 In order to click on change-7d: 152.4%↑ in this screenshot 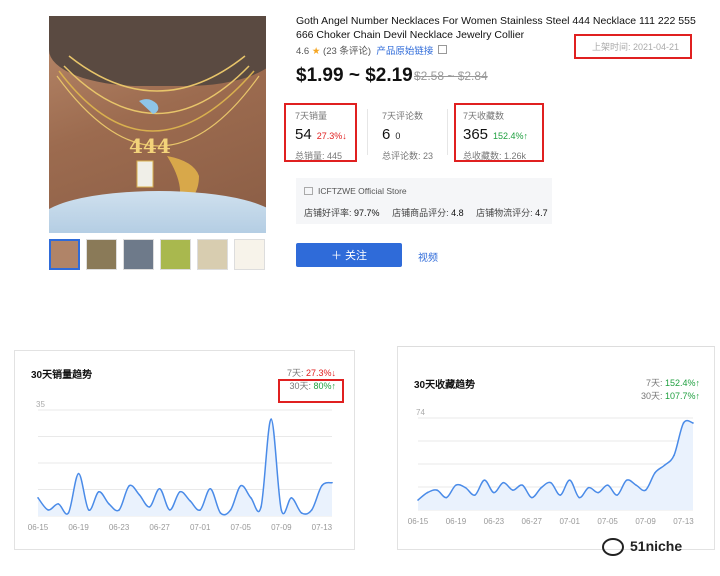, I will do `click(682, 383)`.